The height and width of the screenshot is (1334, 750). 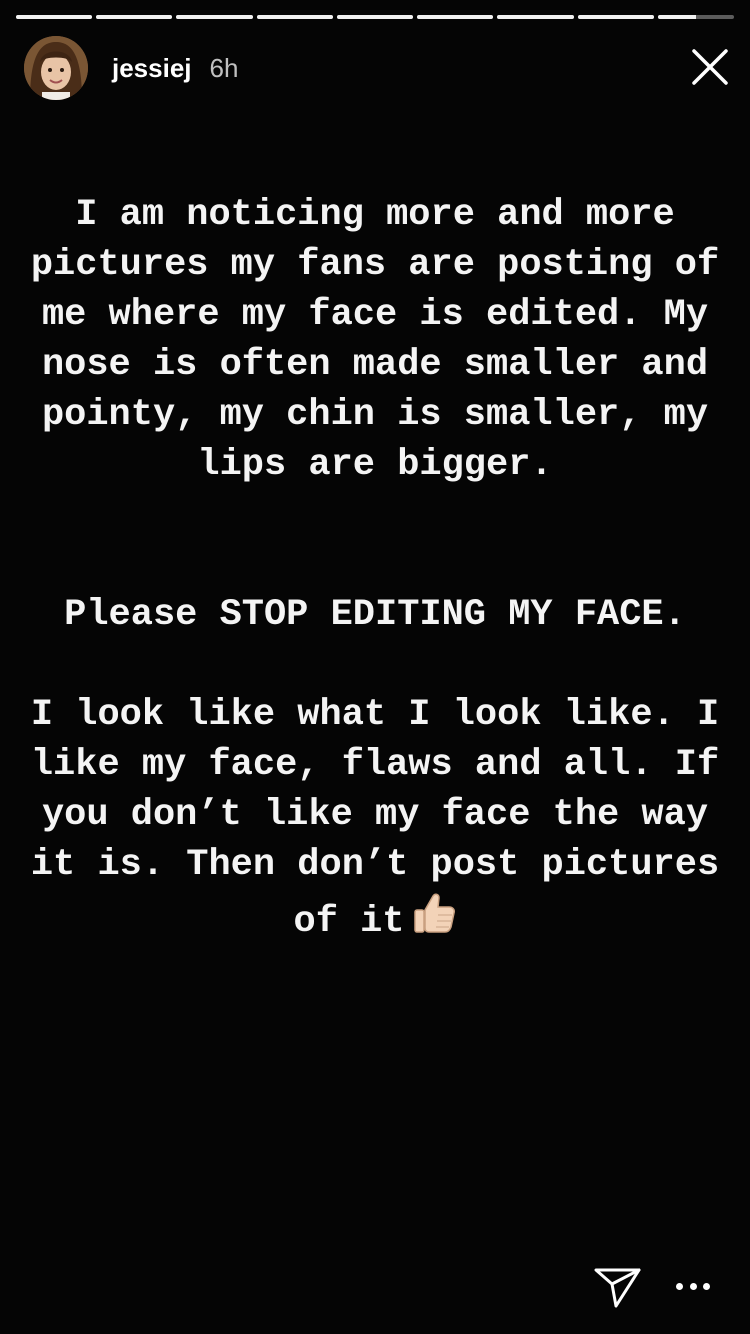 I want to click on more-options-button, so click(x=693, y=1286).